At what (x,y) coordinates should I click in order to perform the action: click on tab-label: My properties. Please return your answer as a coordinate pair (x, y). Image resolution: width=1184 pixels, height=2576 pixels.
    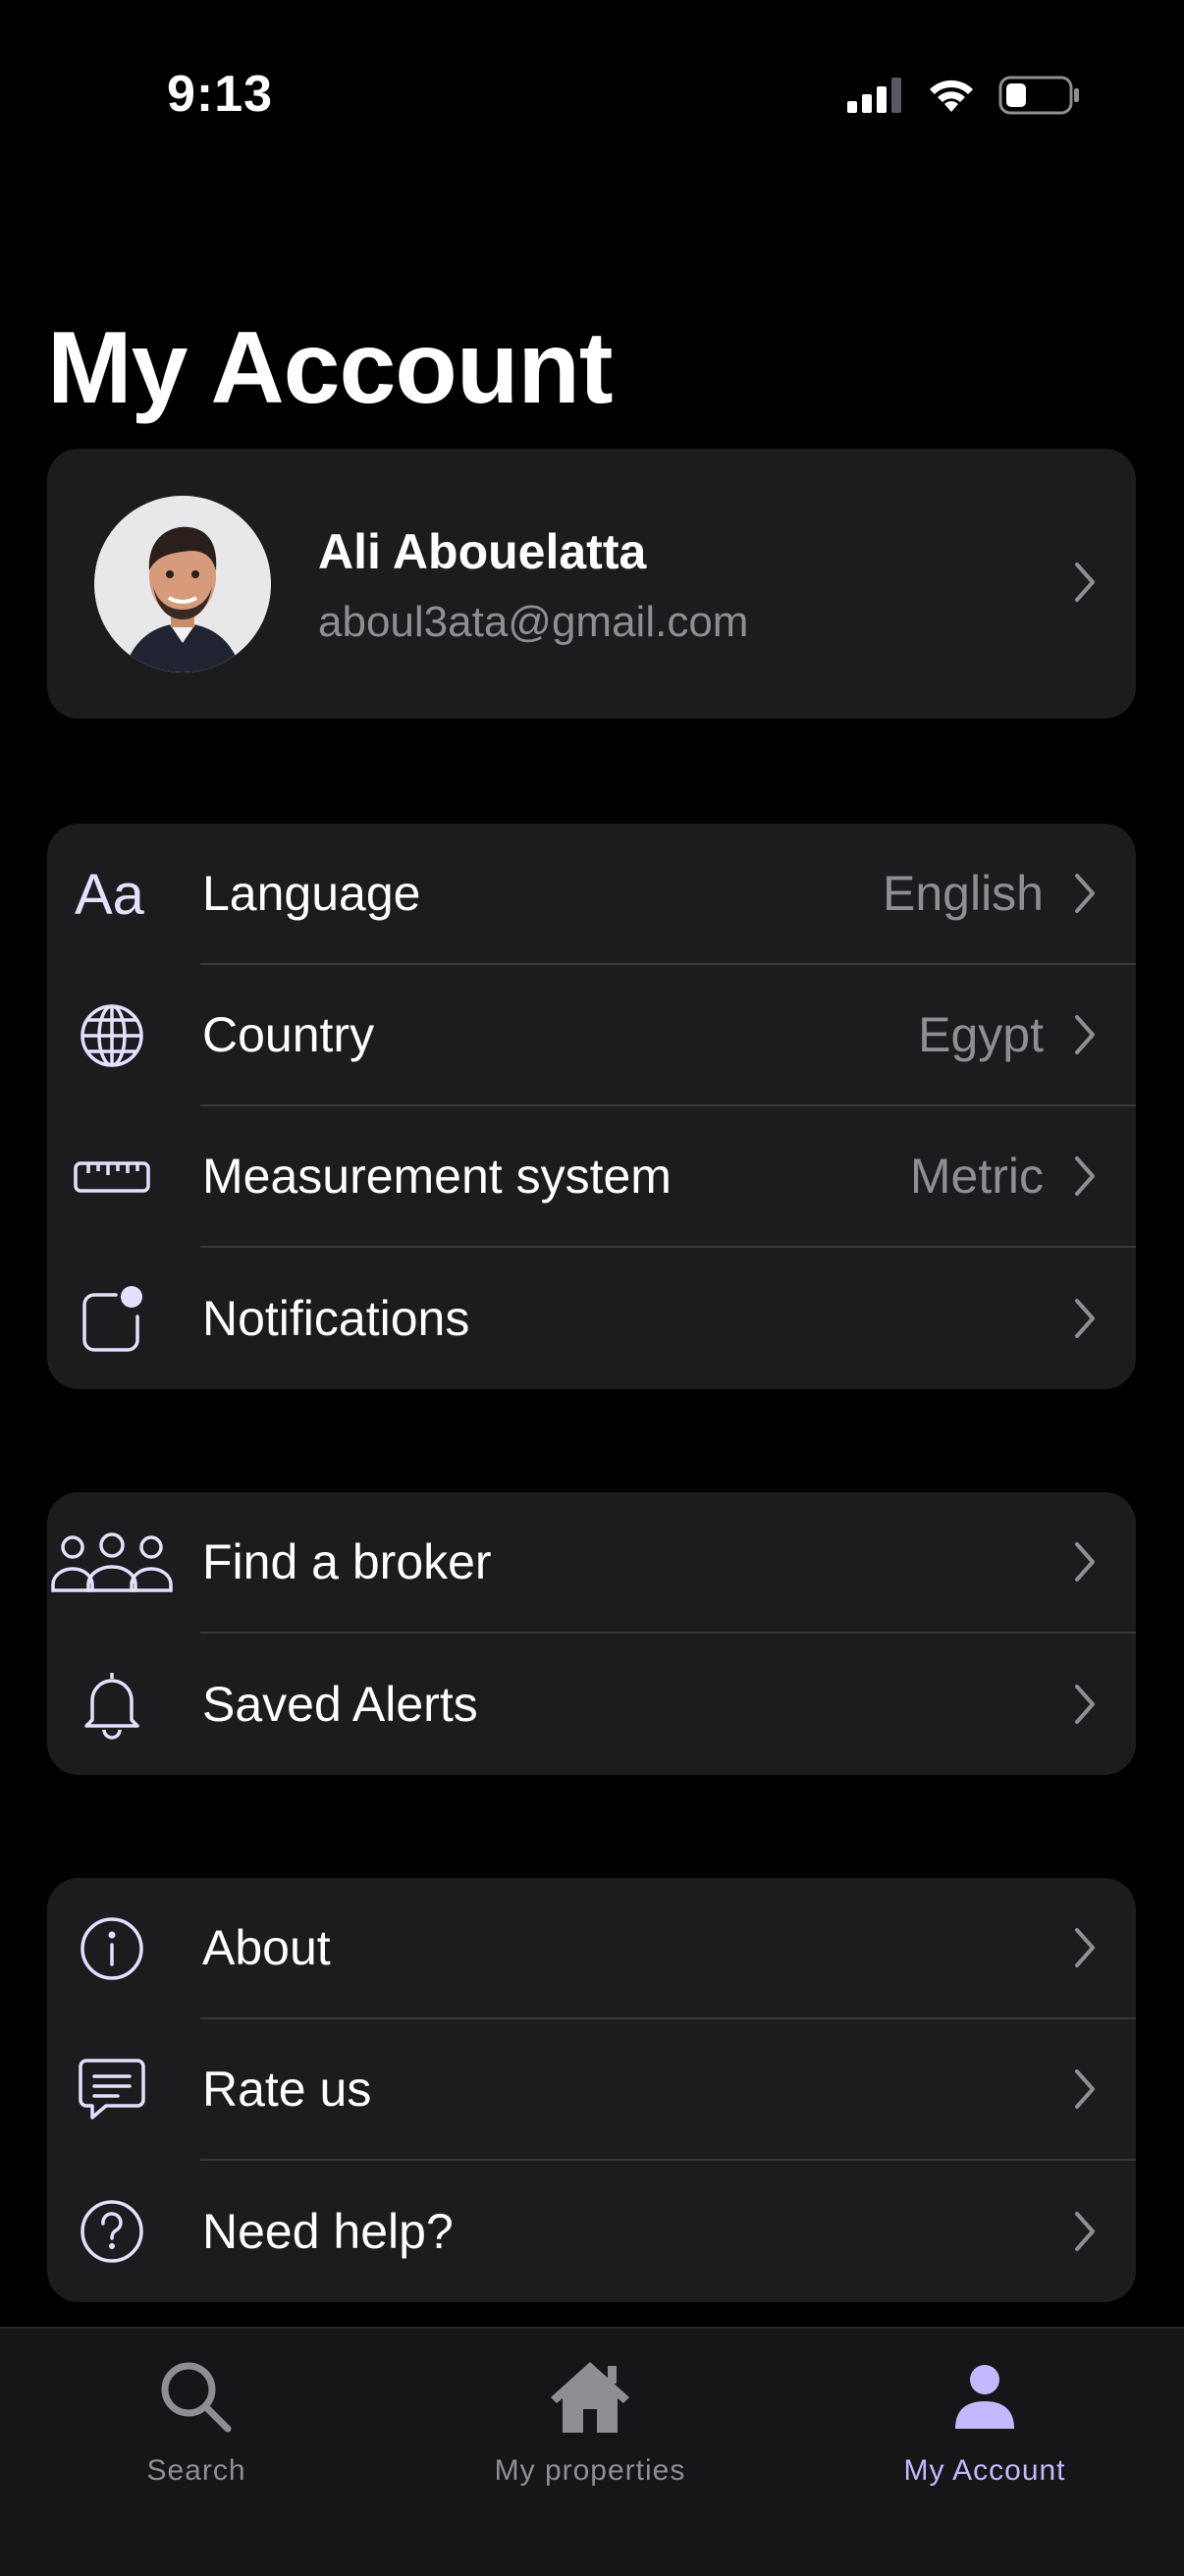
    Looking at the image, I should click on (590, 2470).